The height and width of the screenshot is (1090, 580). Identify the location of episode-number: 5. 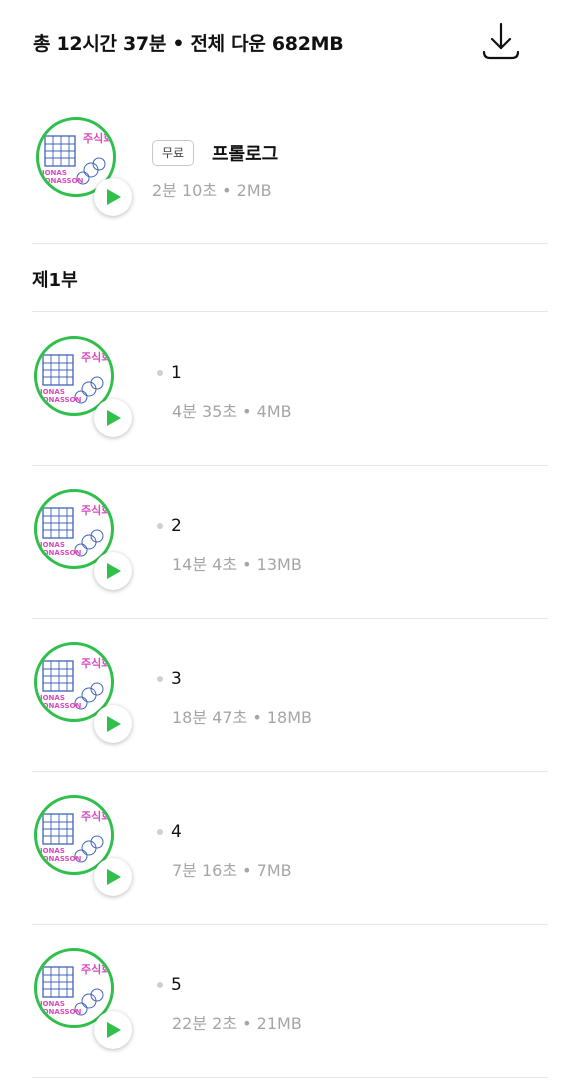
(176, 985).